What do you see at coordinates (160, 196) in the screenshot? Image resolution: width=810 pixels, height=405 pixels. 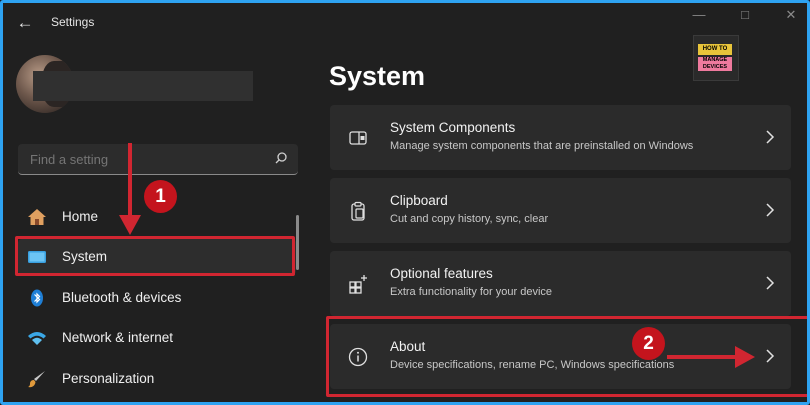 I see `step-1-badge: 1` at bounding box center [160, 196].